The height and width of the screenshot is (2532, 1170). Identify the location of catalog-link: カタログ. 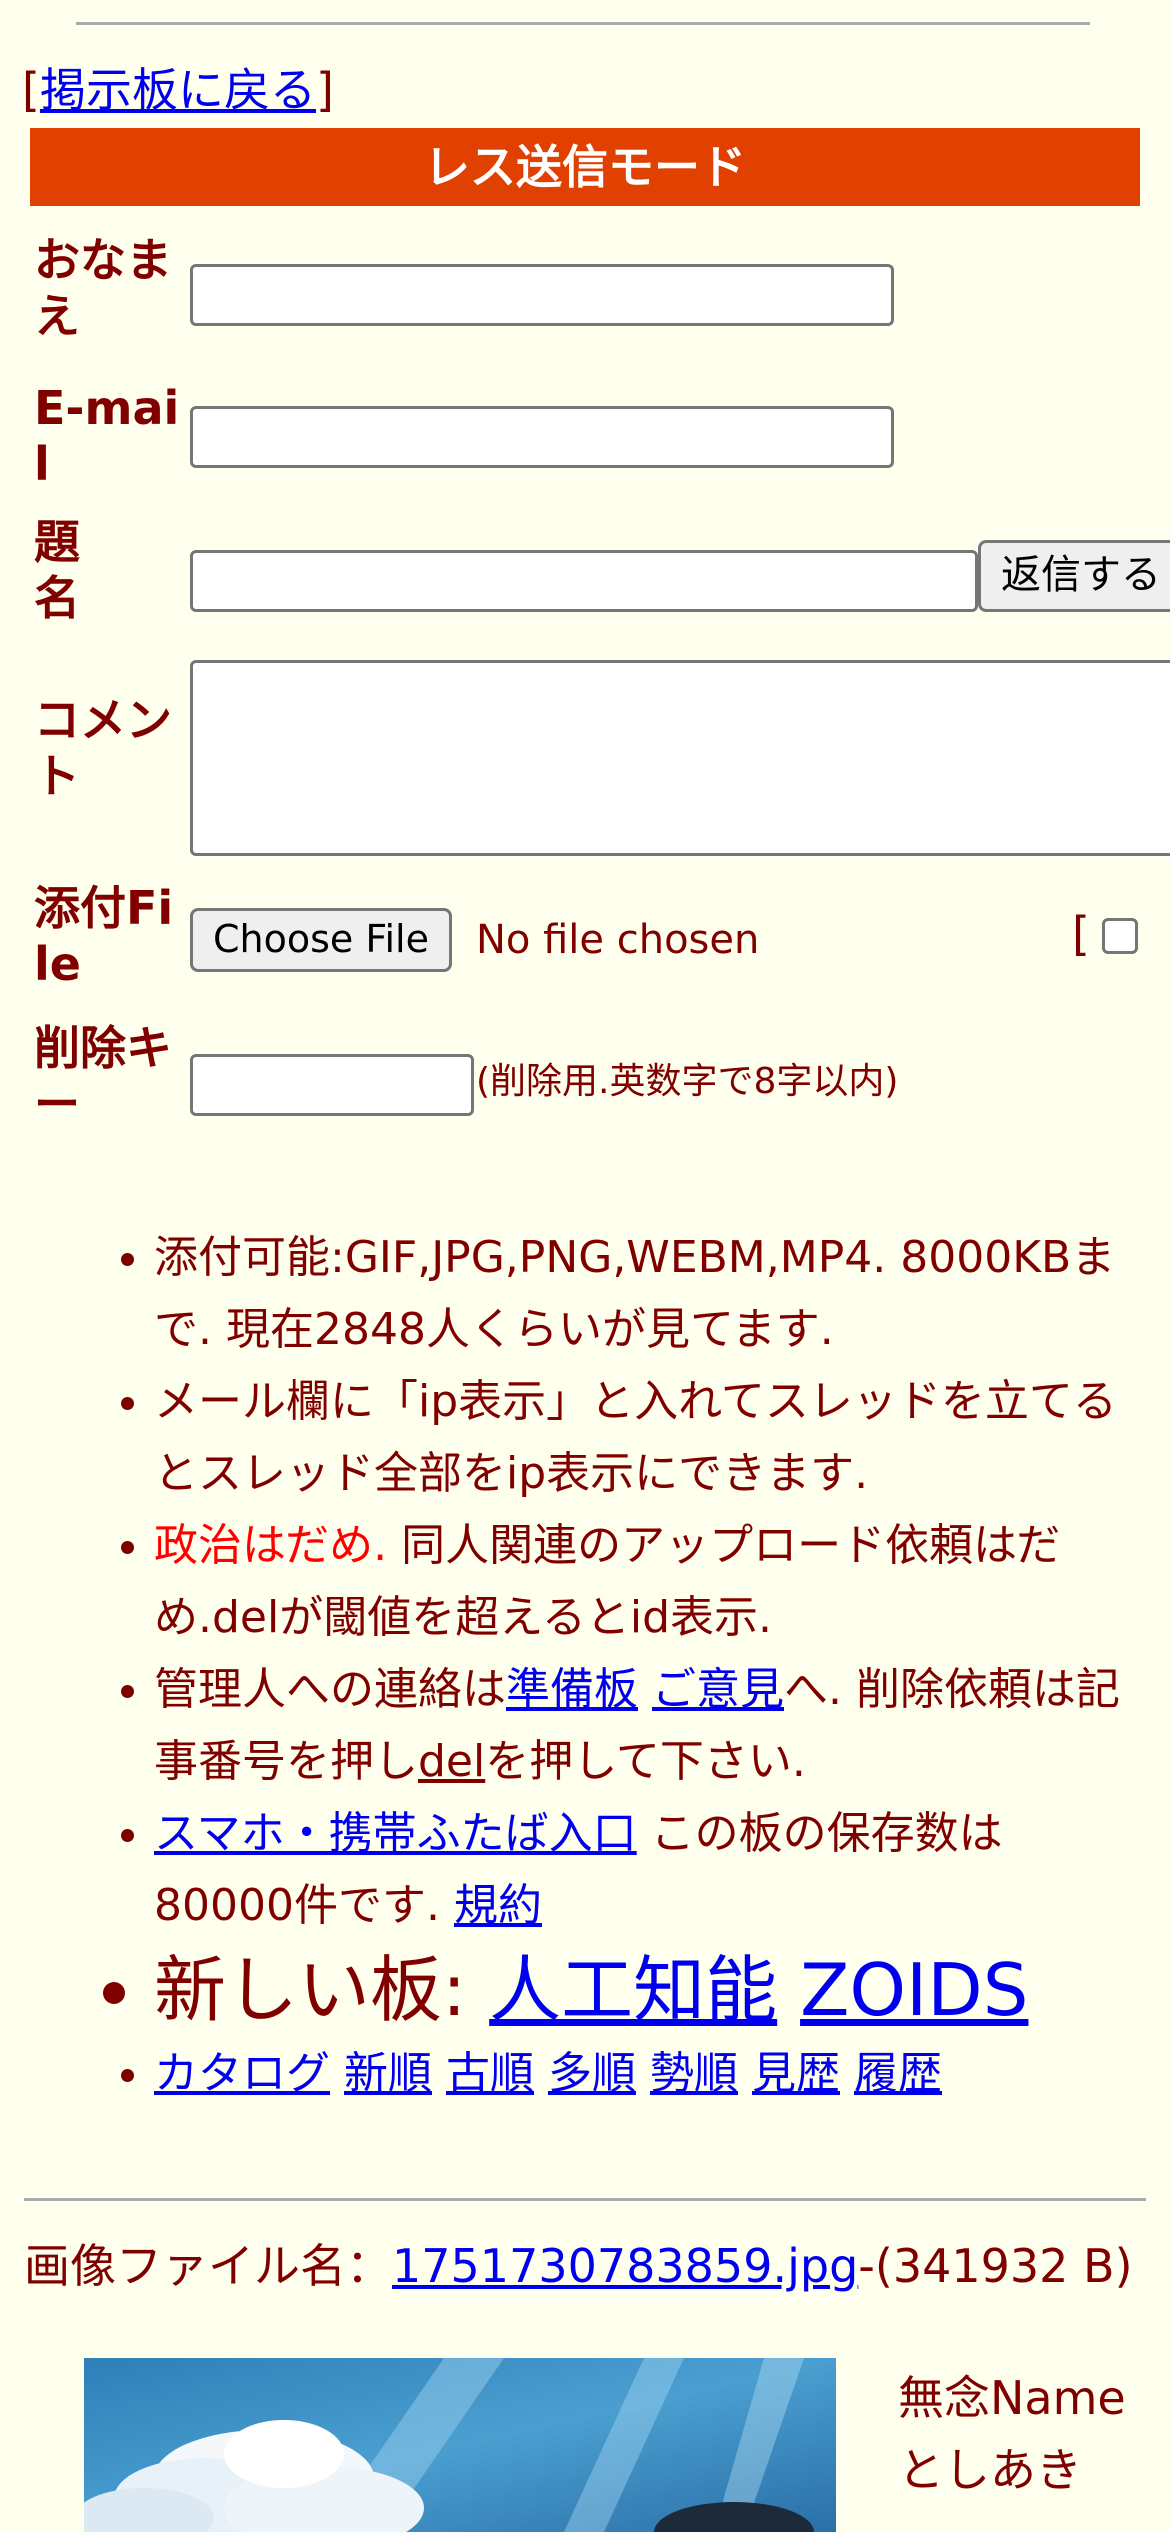
(242, 2073).